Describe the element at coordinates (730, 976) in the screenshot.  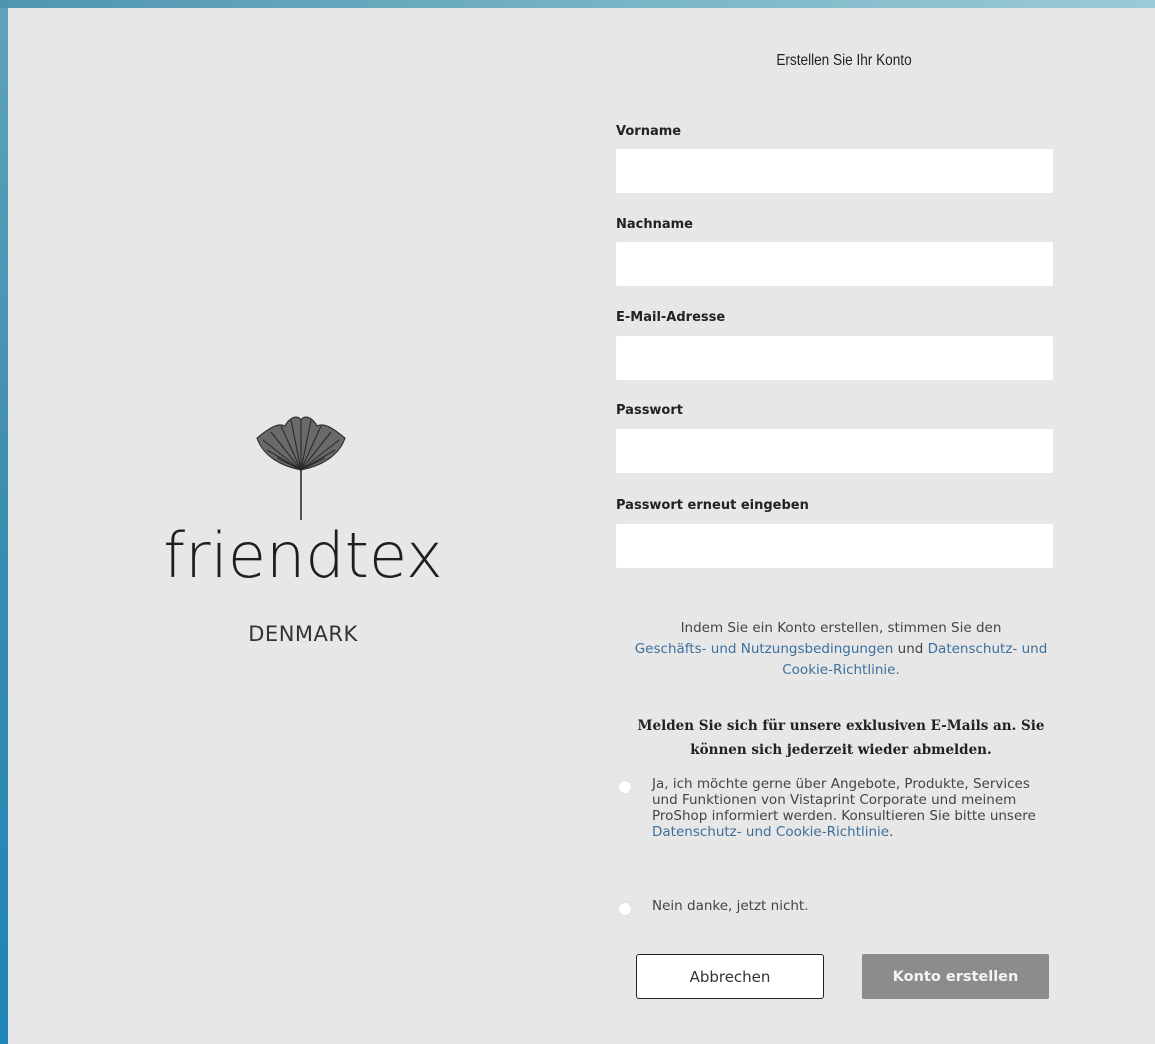
I see `cancel-button: Abbrechen` at that location.